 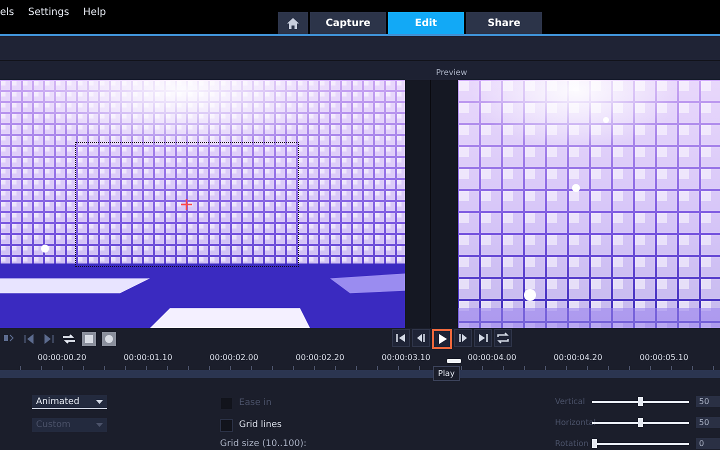 What do you see at coordinates (421, 338) in the screenshot?
I see `step-back-button` at bounding box center [421, 338].